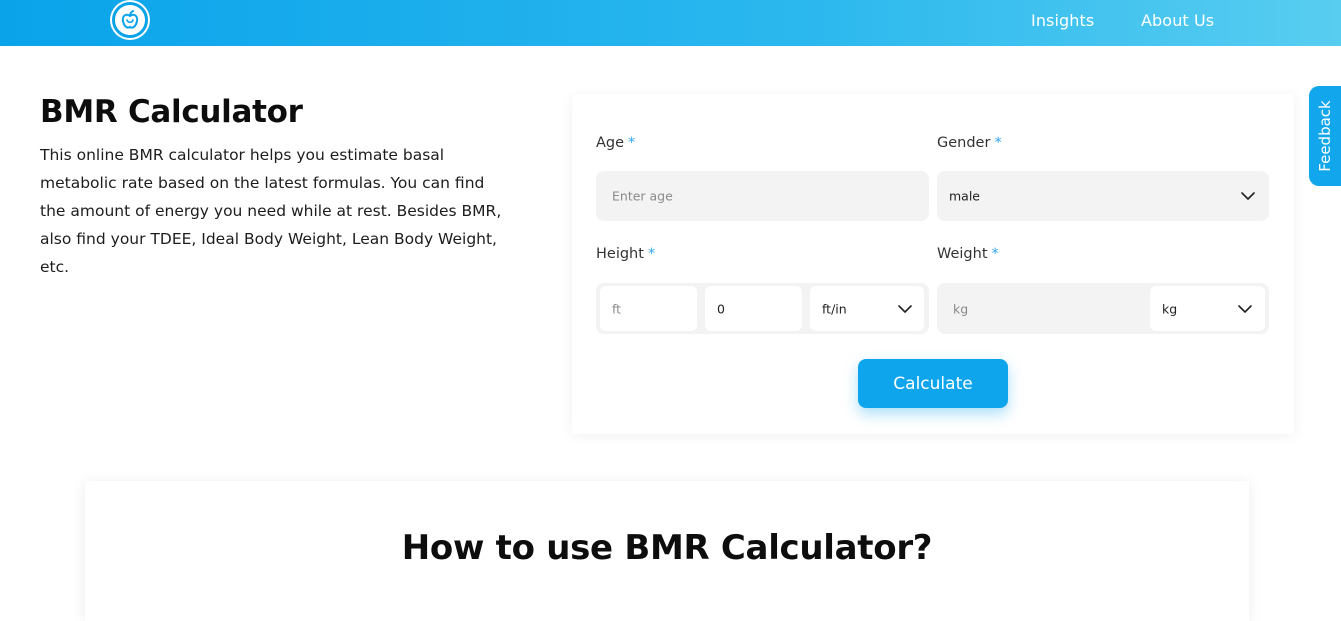  Describe the element at coordinates (867, 308) in the screenshot. I see `height-unit-select: ft/in` at that location.